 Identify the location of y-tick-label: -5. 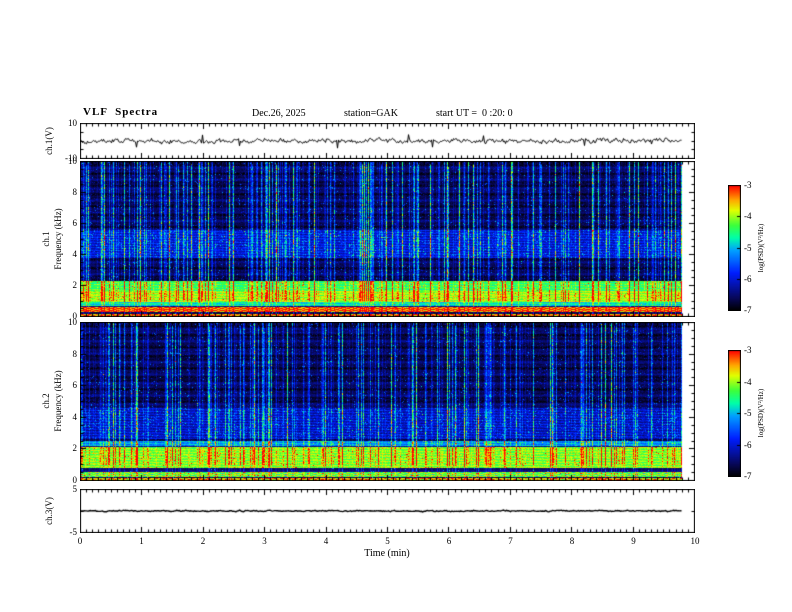
(73, 532).